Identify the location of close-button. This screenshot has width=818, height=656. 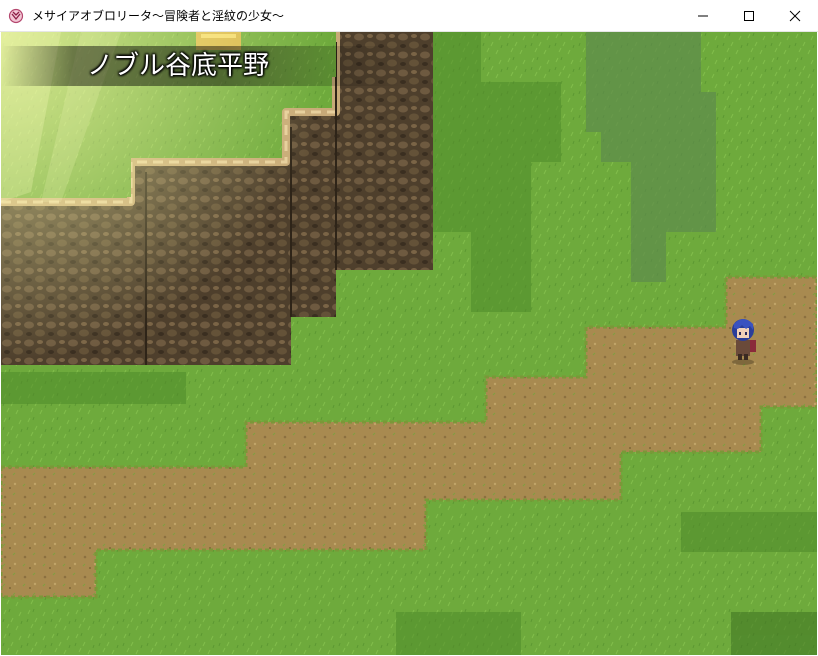
(795, 15).